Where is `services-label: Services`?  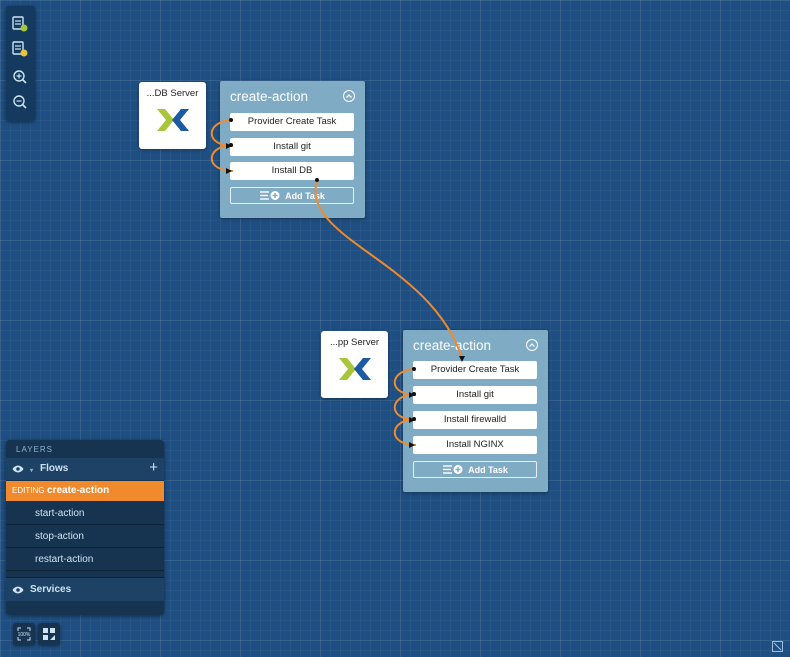 services-label: Services is located at coordinates (51, 589).